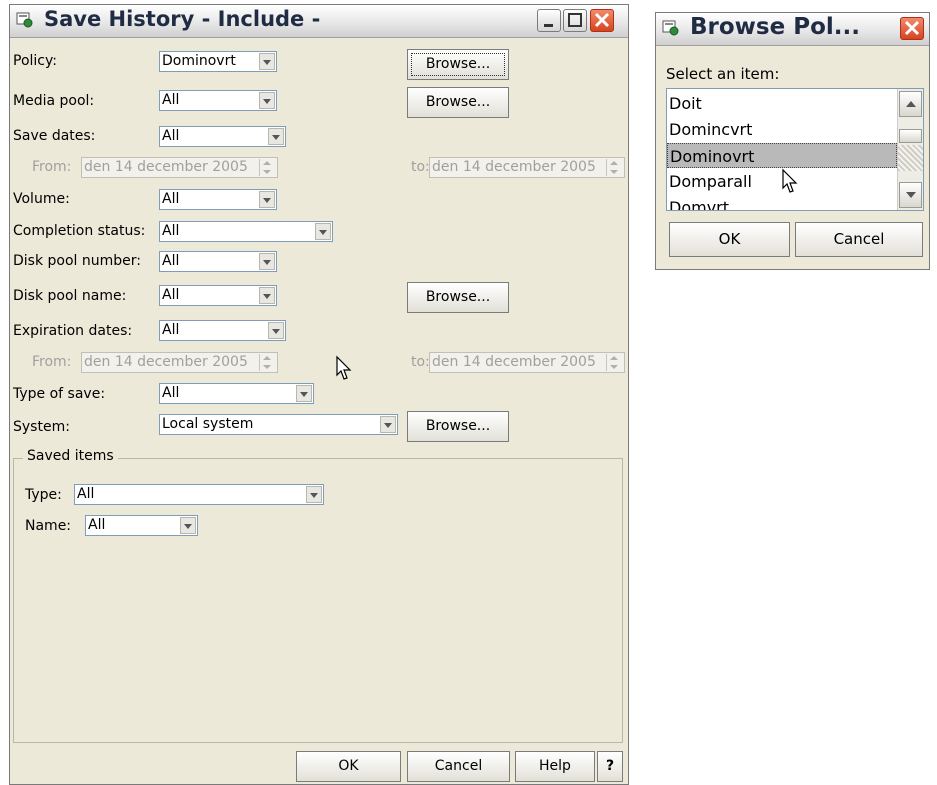 The width and height of the screenshot is (937, 785). What do you see at coordinates (48, 526) in the screenshot?
I see `saved-name-label: Name:` at bounding box center [48, 526].